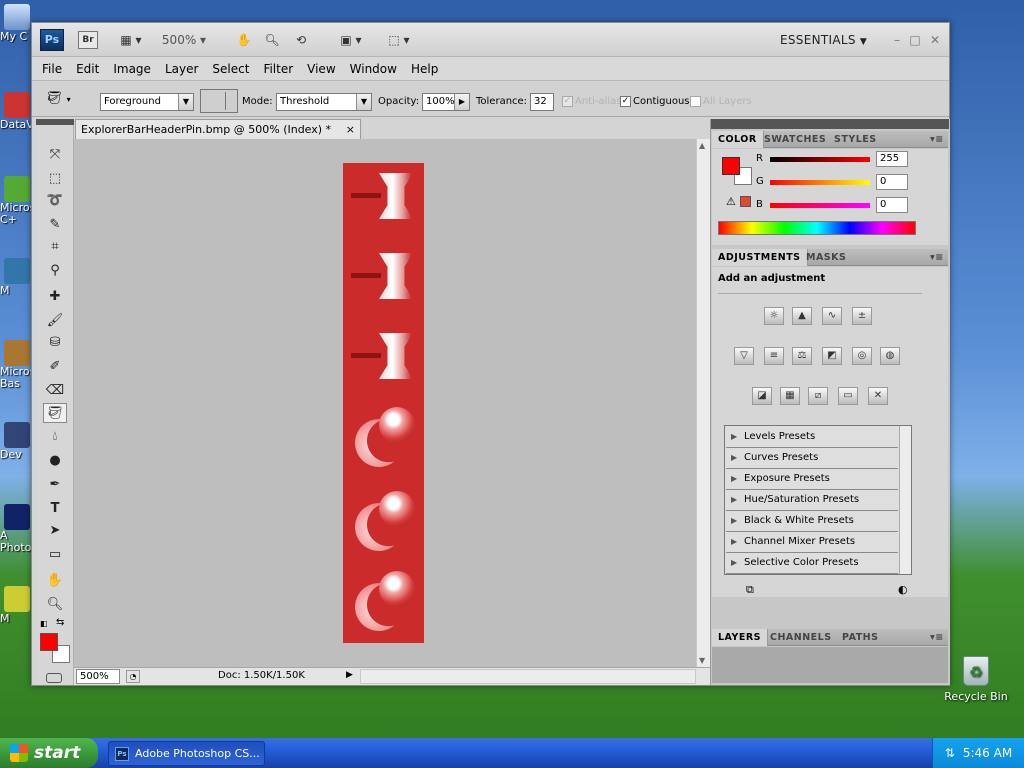  Describe the element at coordinates (817, 228) in the screenshot. I see `color-ramp` at that location.